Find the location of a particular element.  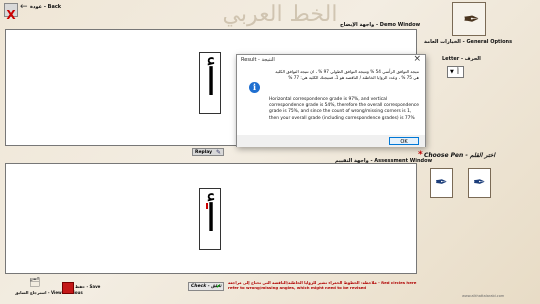

dialog-close-icon: × is located at coordinates (417, 59).